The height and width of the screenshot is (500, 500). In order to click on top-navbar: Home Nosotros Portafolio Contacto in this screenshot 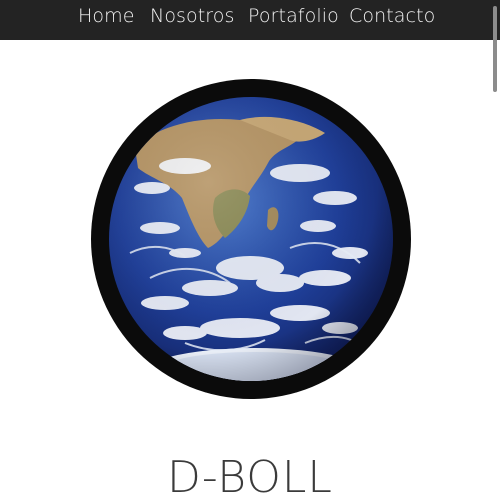, I will do `click(250, 20)`.